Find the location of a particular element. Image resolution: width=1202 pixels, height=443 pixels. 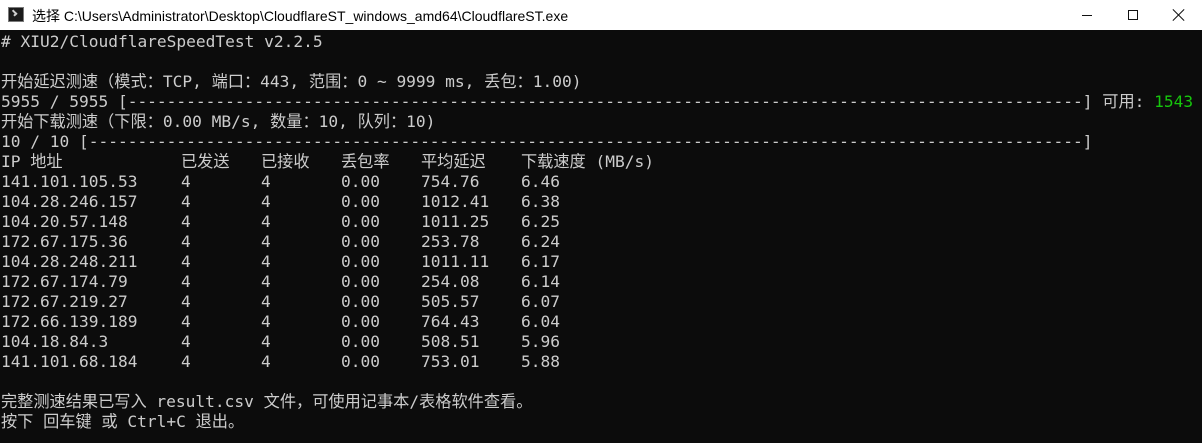

close-icon is located at coordinates (1179, 15).